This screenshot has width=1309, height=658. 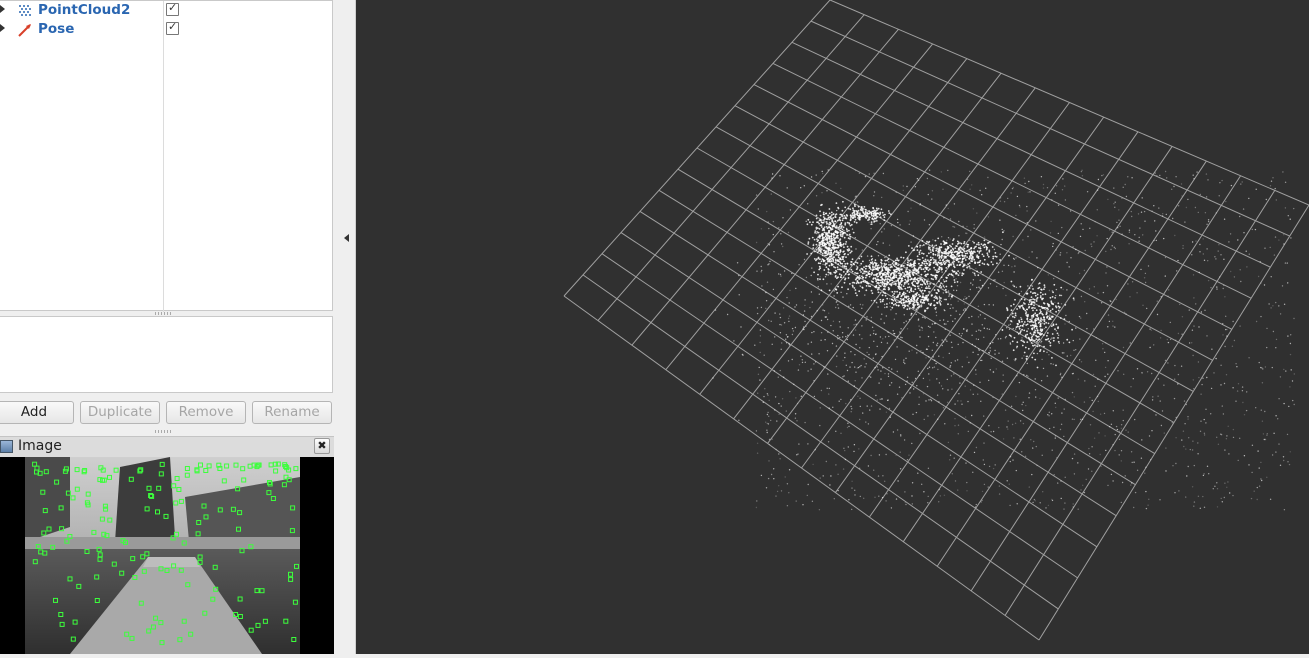 I want to click on image-icon, so click(x=6, y=446).